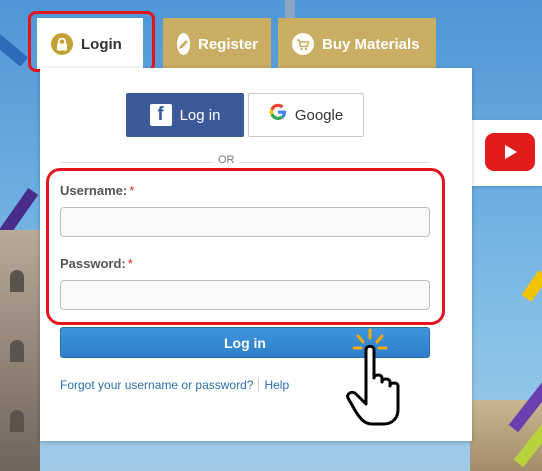 Image resolution: width=542 pixels, height=471 pixels. I want to click on facebook-login-button: f Log in, so click(185, 115).